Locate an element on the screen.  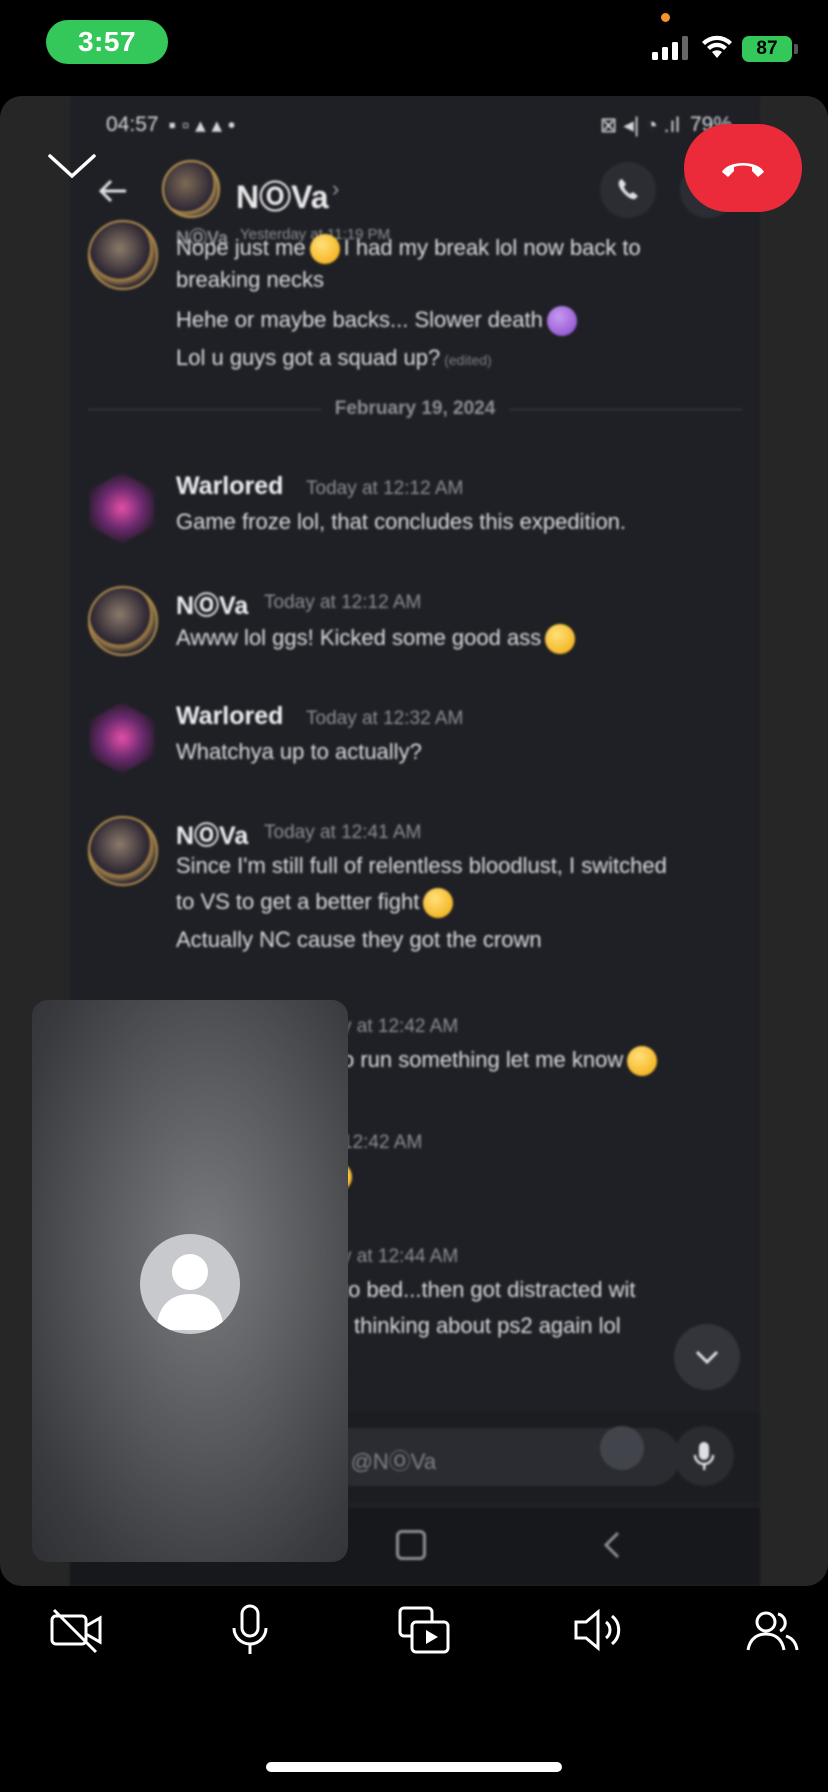
message-timestamp: 12:42 AM is located at coordinates (382, 1142).